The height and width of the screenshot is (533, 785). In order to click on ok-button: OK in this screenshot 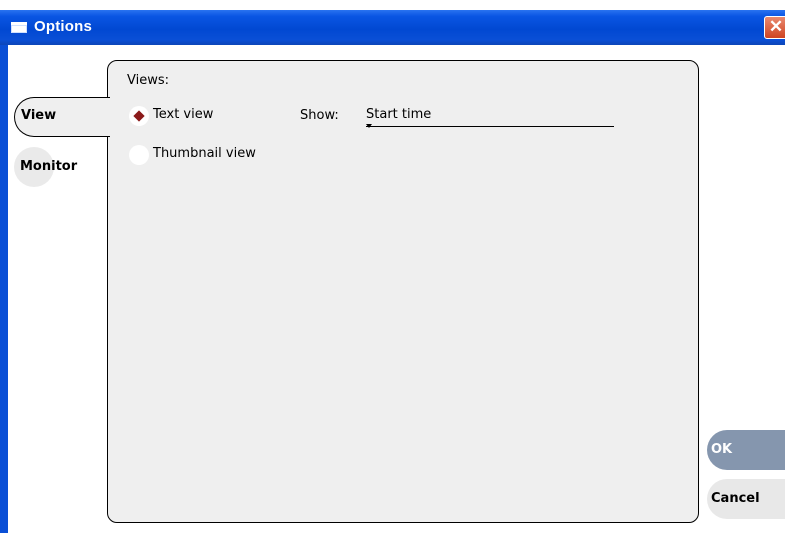, I will do `click(746, 450)`.